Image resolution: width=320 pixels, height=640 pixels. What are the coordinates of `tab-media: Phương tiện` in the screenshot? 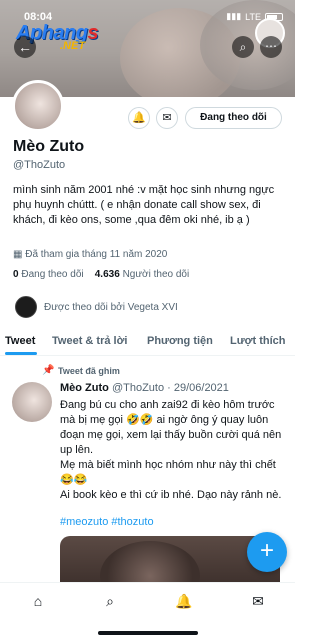 It's located at (180, 341).